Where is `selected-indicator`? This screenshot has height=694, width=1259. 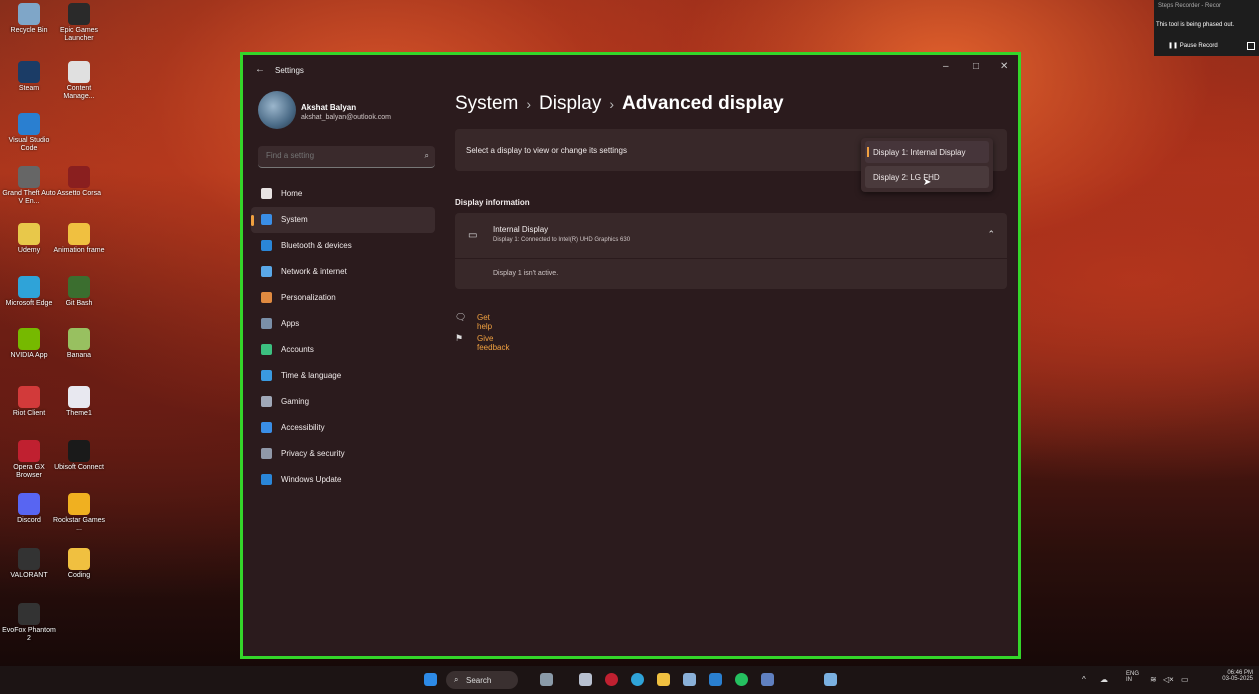
selected-indicator is located at coordinates (868, 152).